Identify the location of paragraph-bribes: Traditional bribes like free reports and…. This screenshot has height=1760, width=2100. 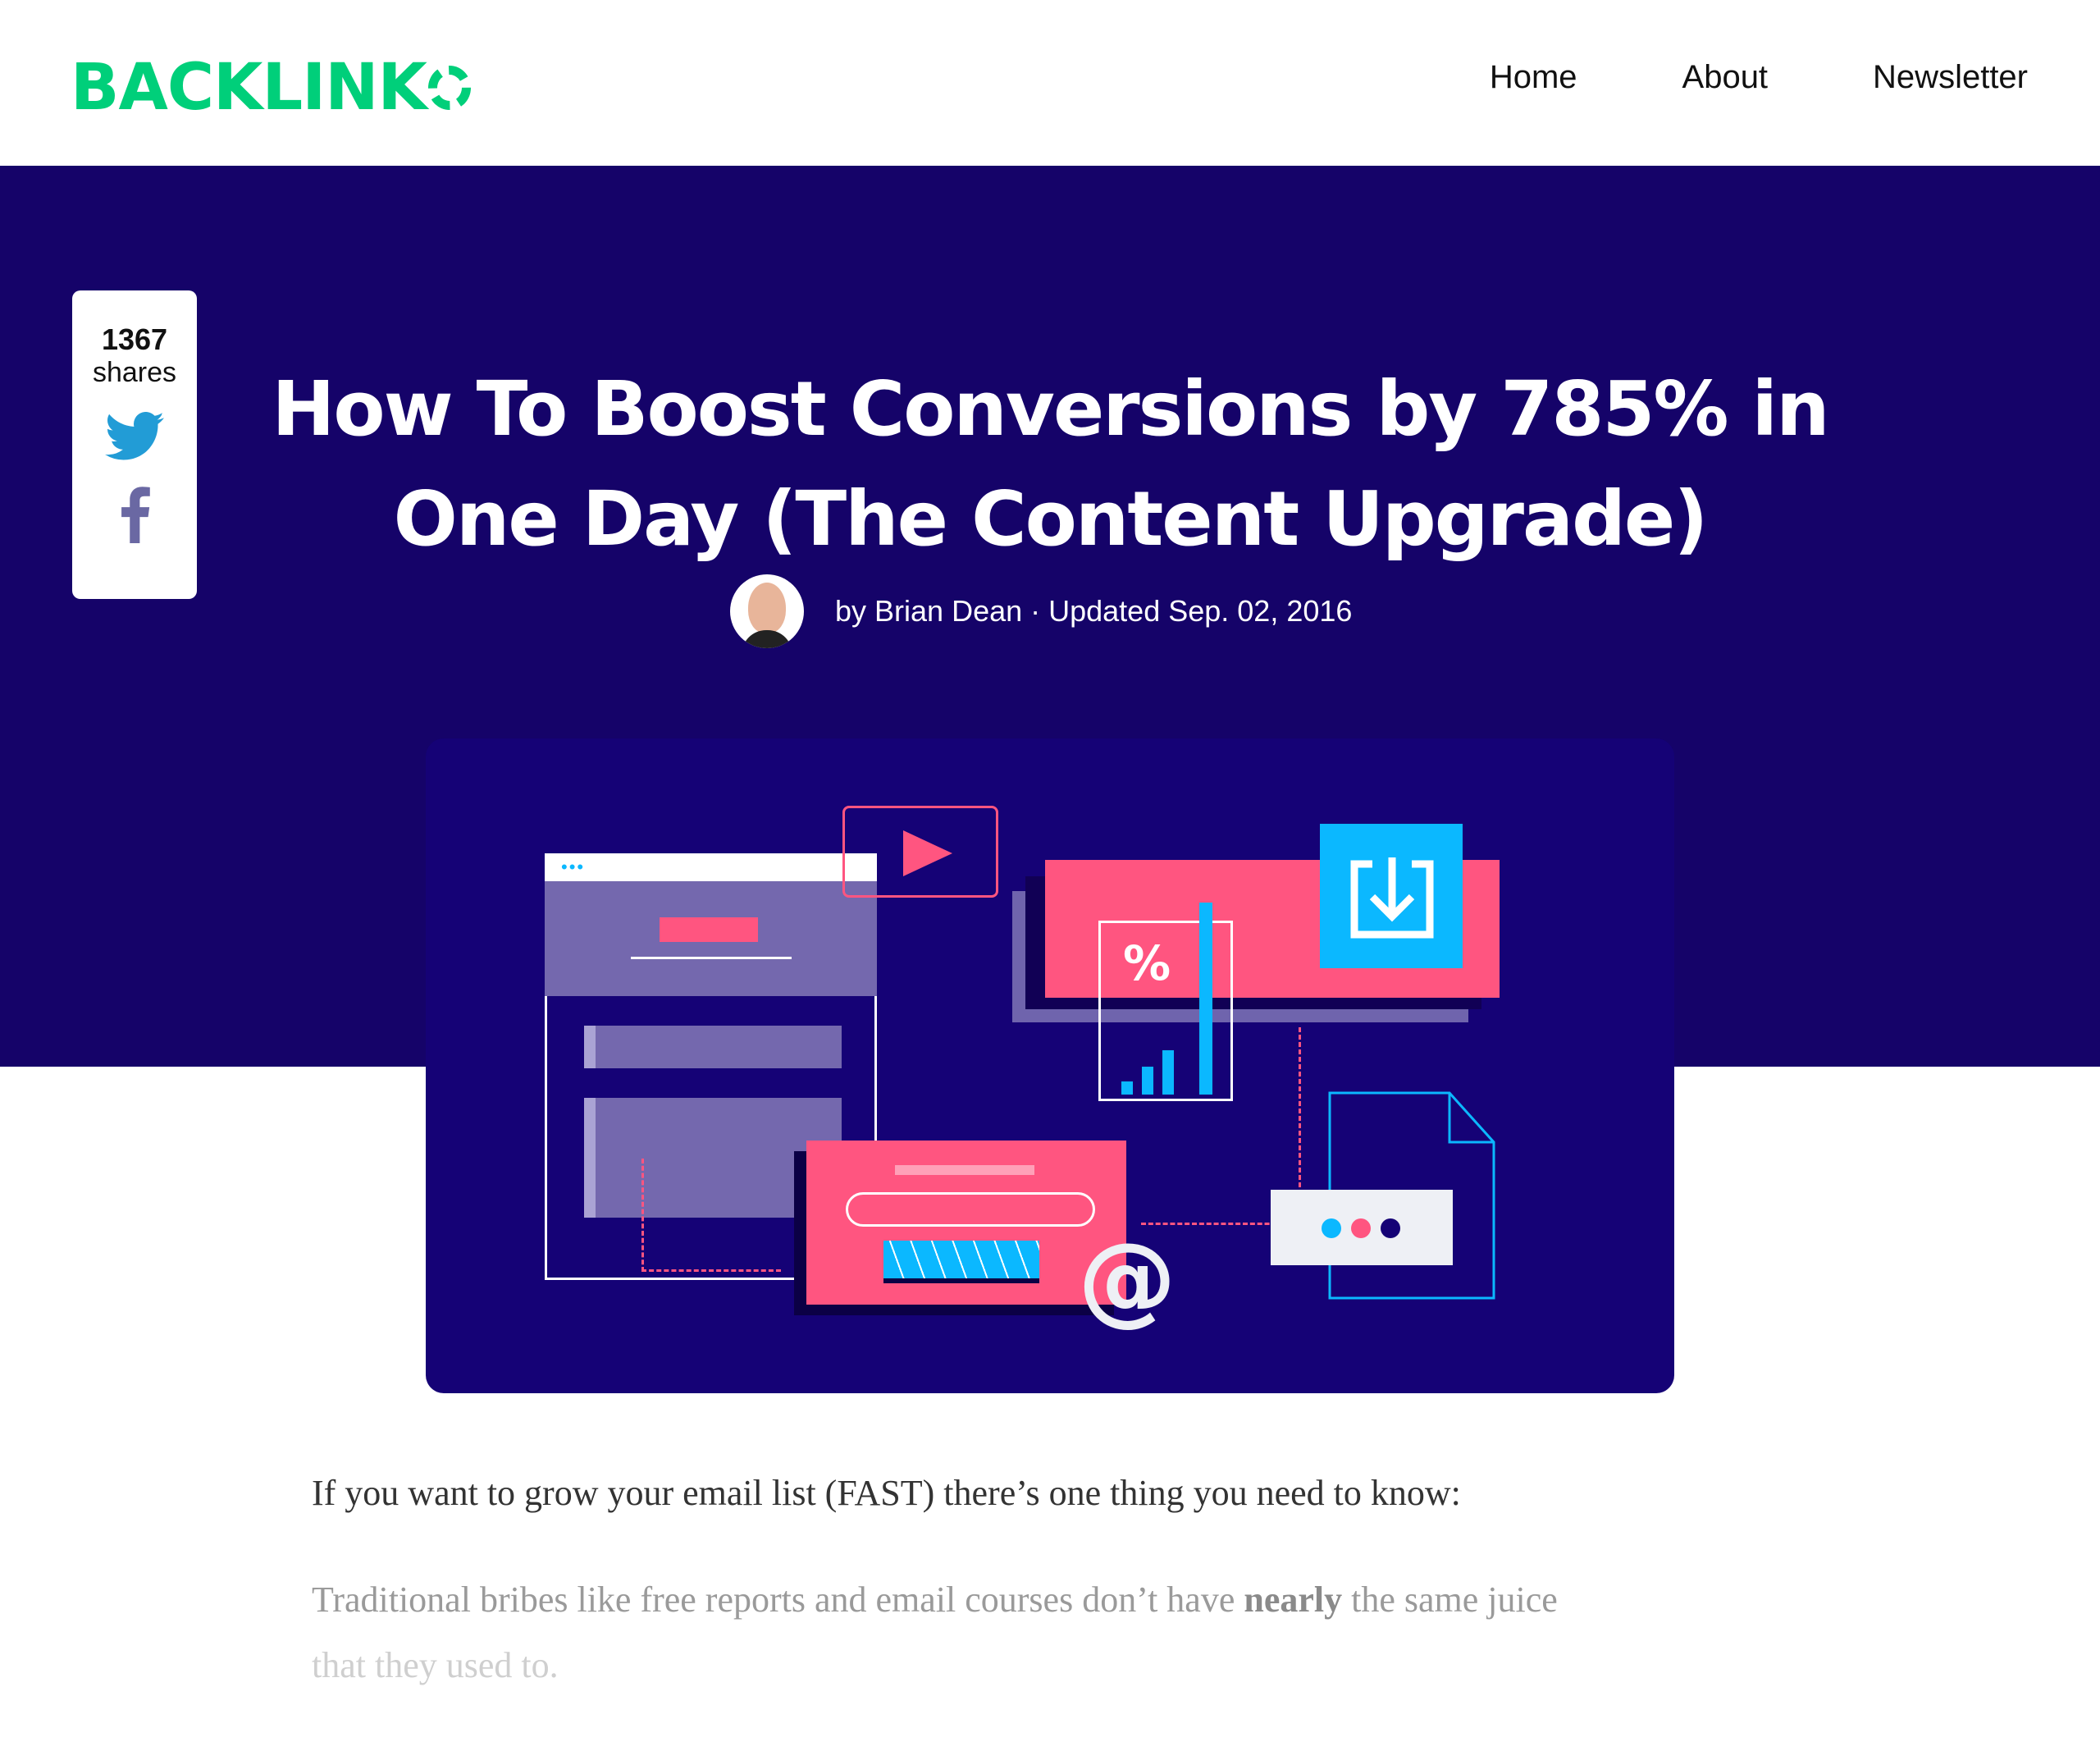
(1050, 1632).